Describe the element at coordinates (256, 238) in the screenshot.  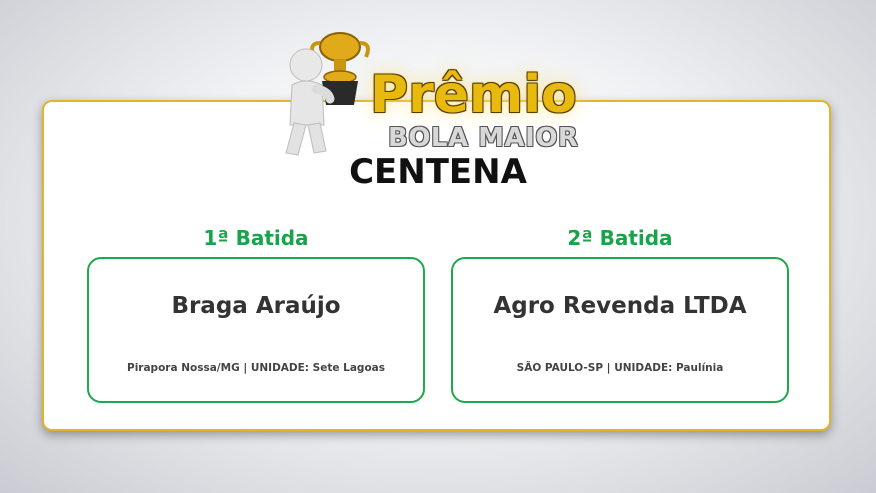
I see `entry-label-1: 1ª Batida` at that location.